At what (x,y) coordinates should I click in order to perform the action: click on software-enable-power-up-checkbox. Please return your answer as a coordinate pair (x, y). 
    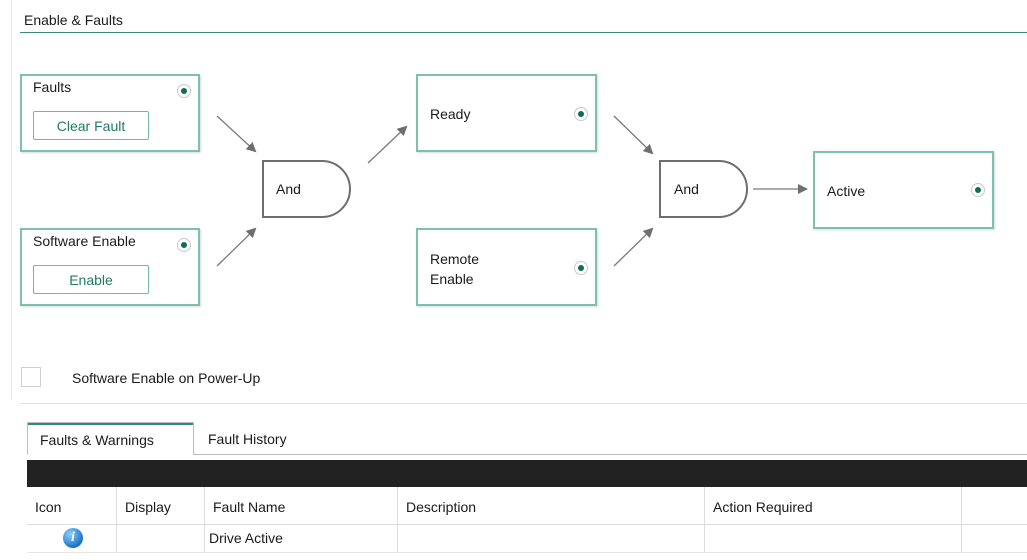
    Looking at the image, I should click on (31, 377).